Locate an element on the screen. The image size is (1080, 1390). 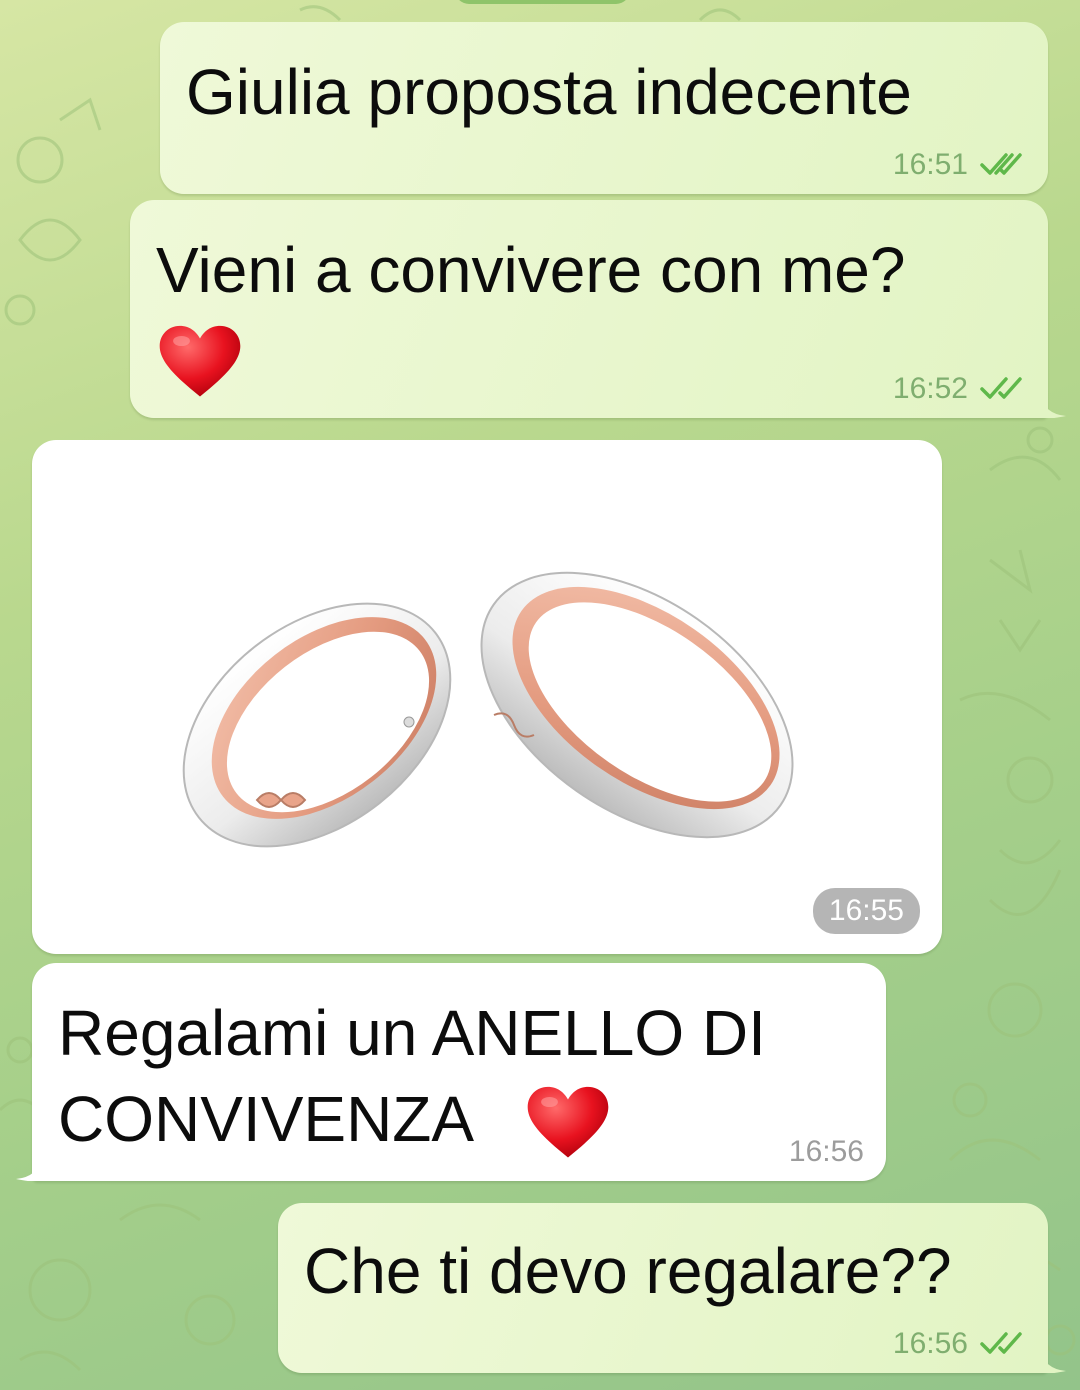
message-text: Giulia proposta indecente is located at coordinates (549, 92).